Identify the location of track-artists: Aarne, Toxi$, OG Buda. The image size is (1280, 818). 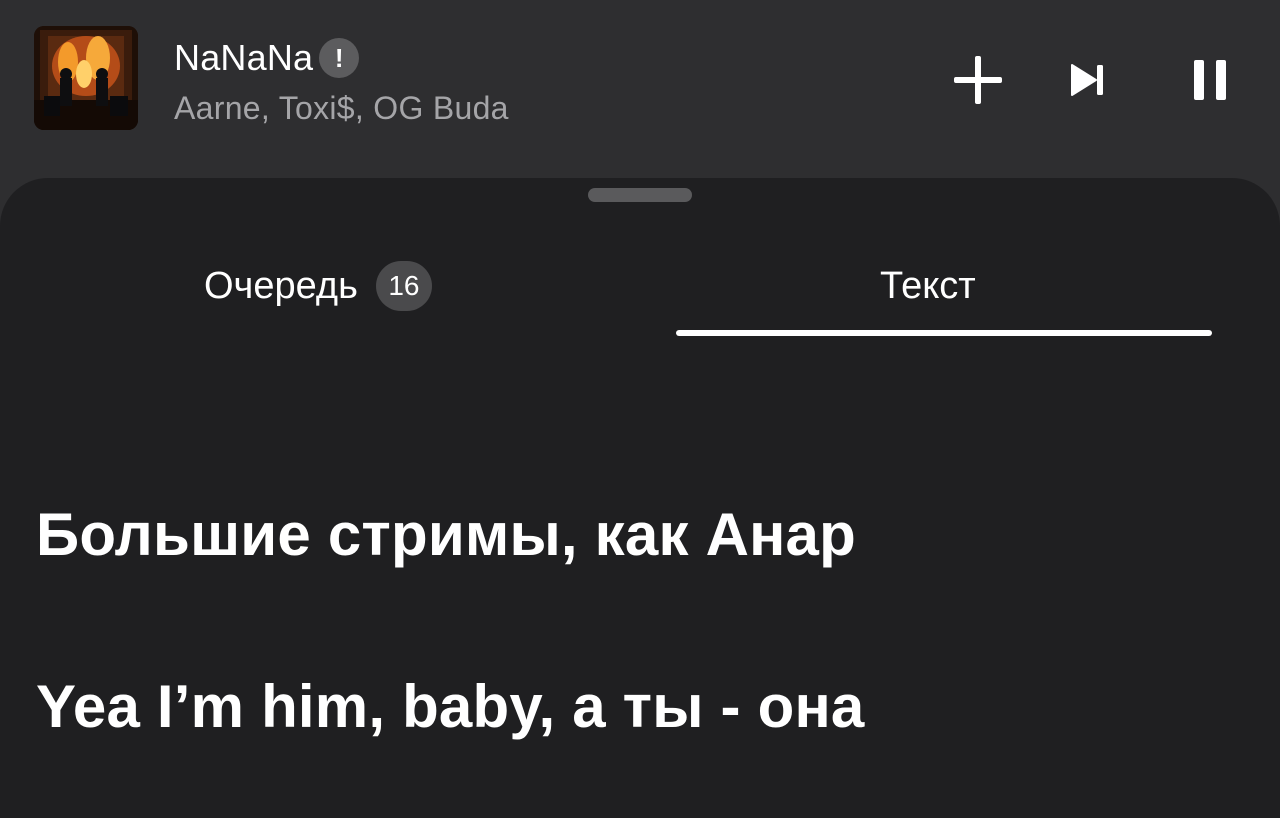
(341, 108).